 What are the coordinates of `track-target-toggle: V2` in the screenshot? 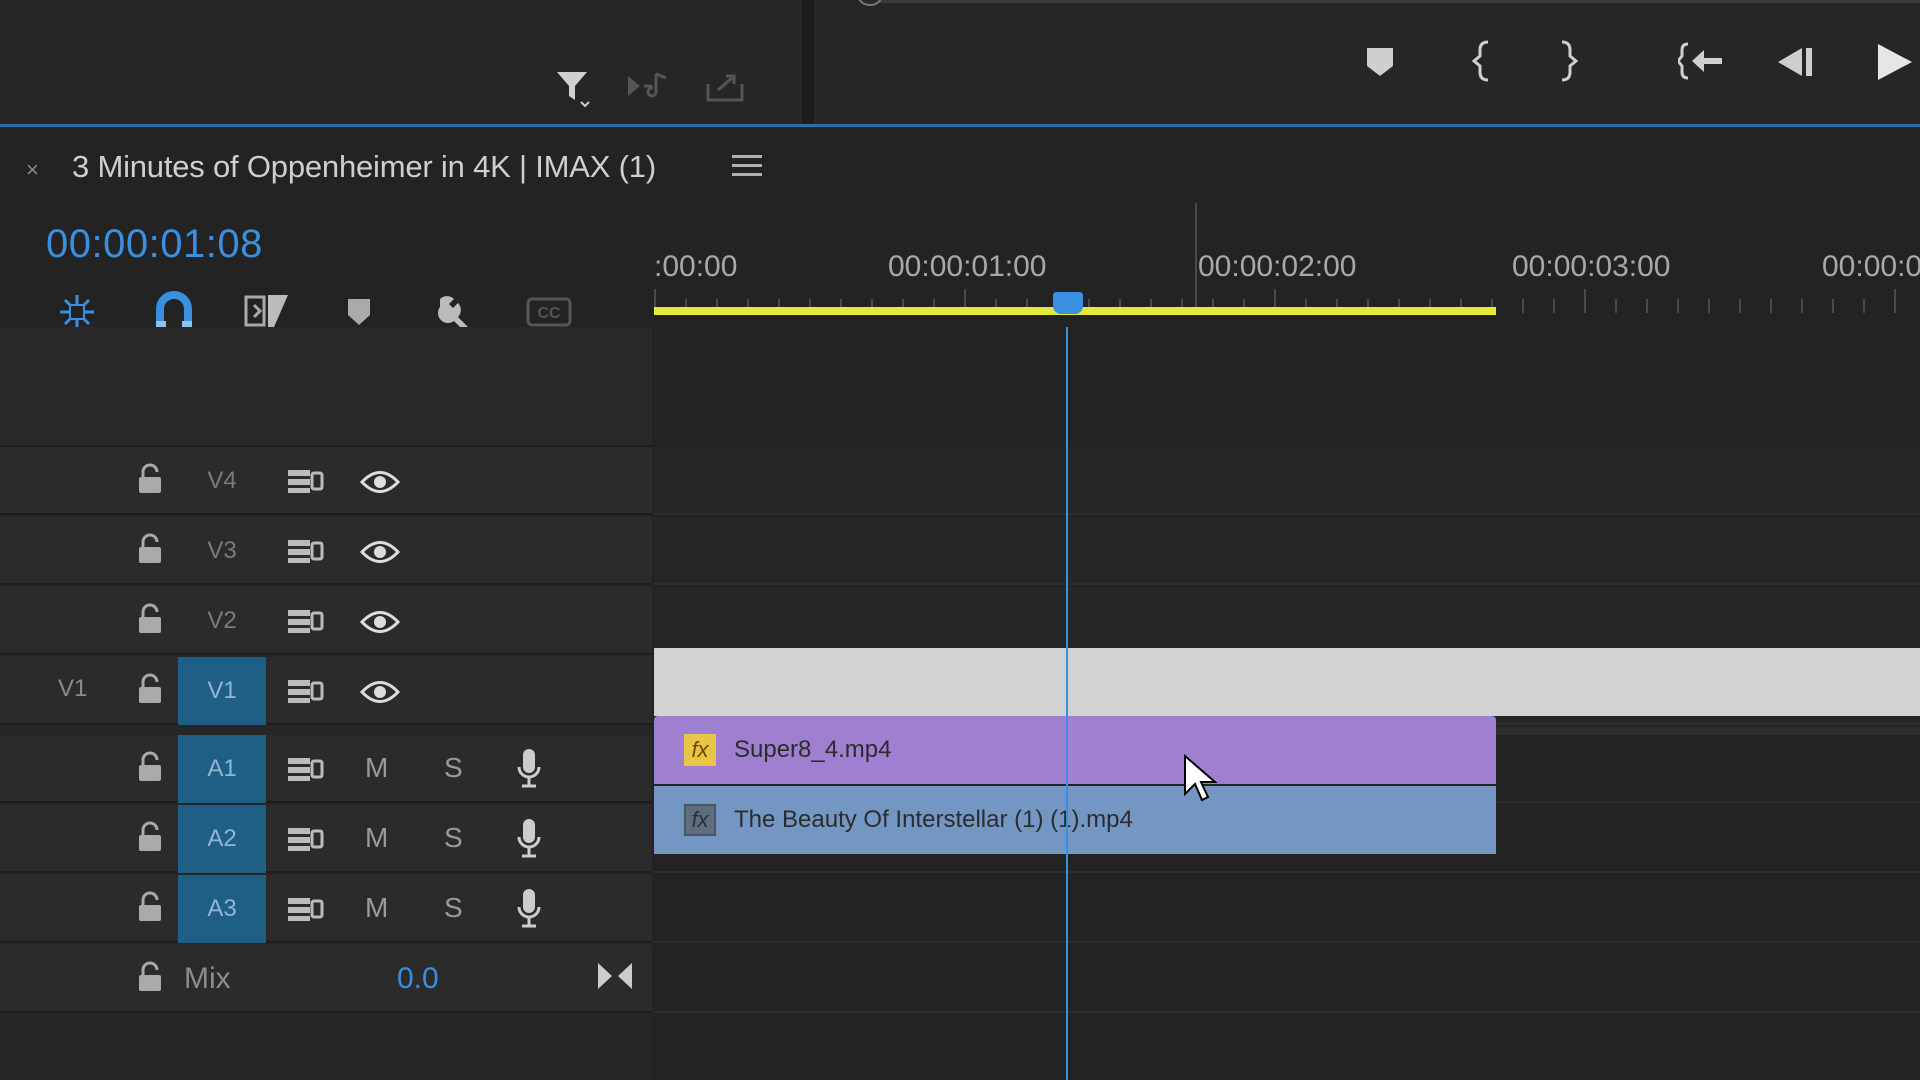 It's located at (222, 621).